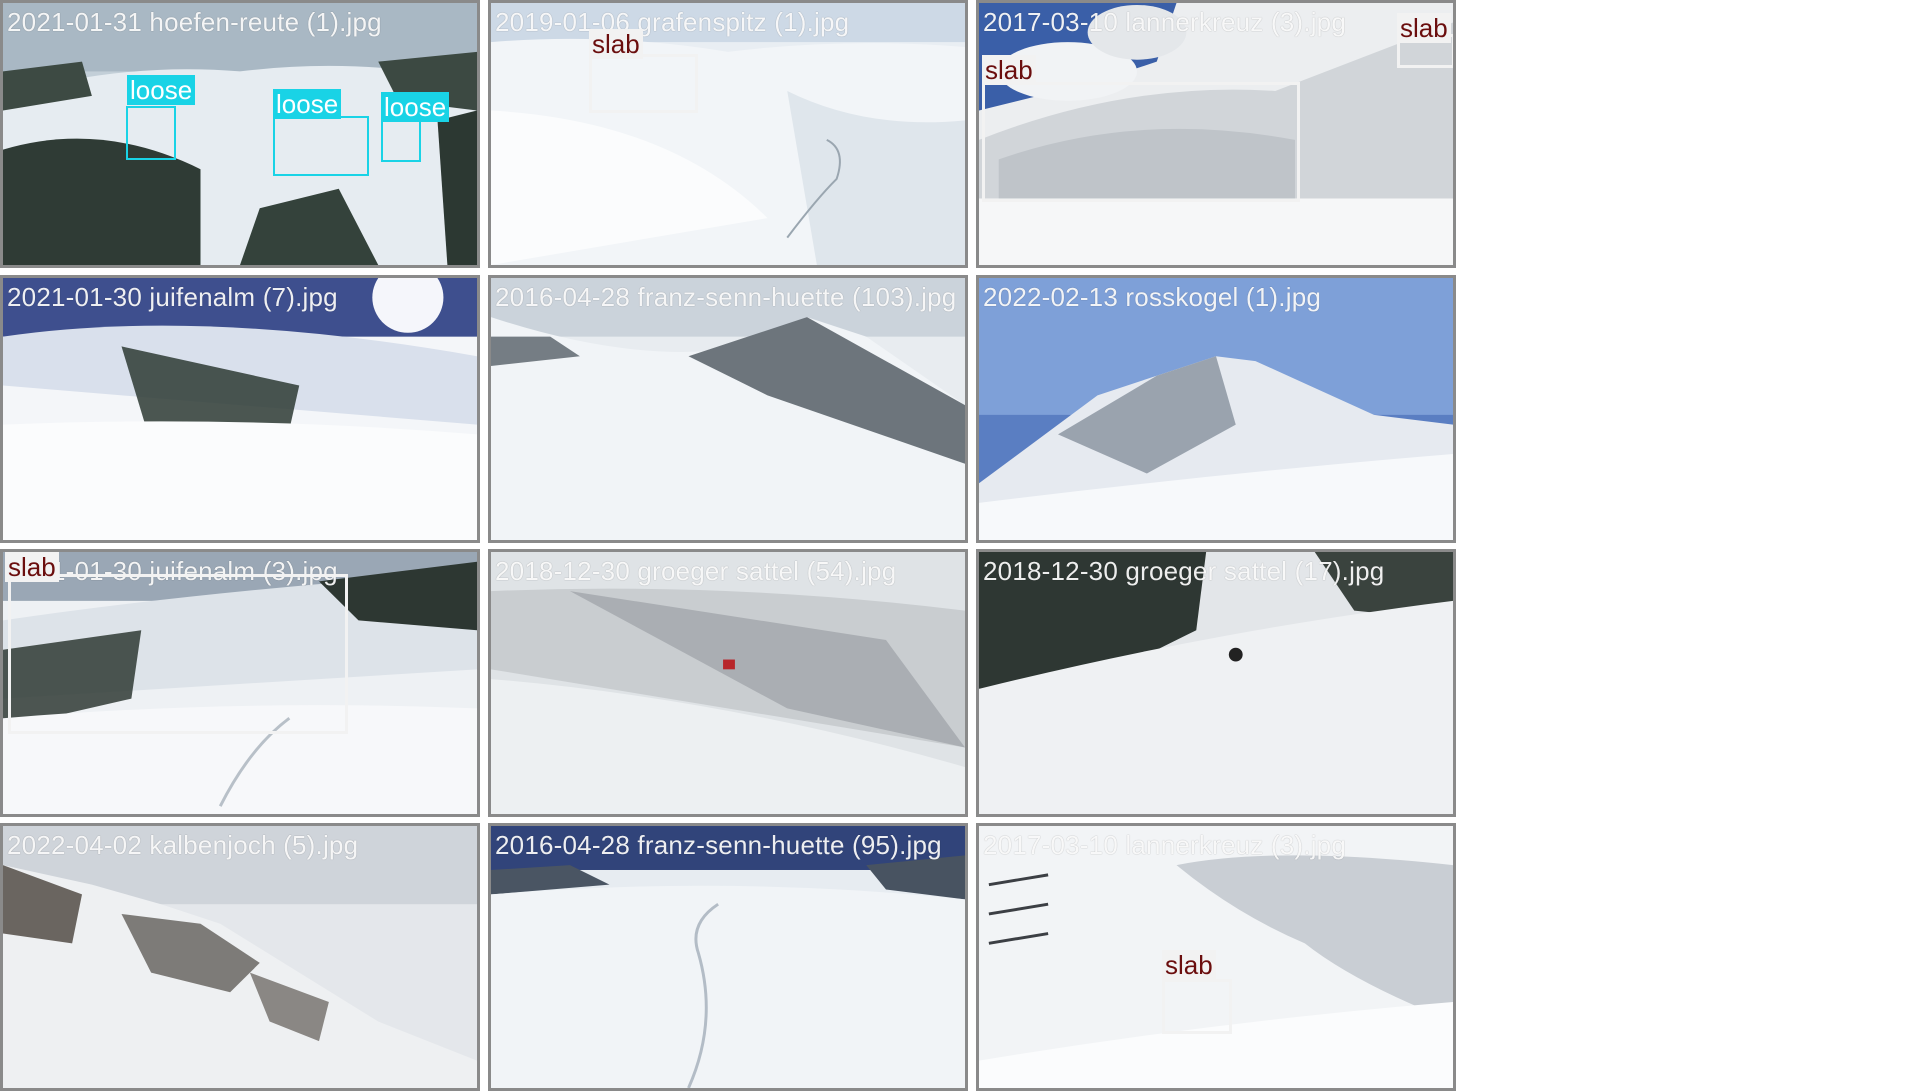 This screenshot has width=1920, height=1091. I want to click on filename-label: 2018-12-30 groeger sattel (54).jpg, so click(696, 571).